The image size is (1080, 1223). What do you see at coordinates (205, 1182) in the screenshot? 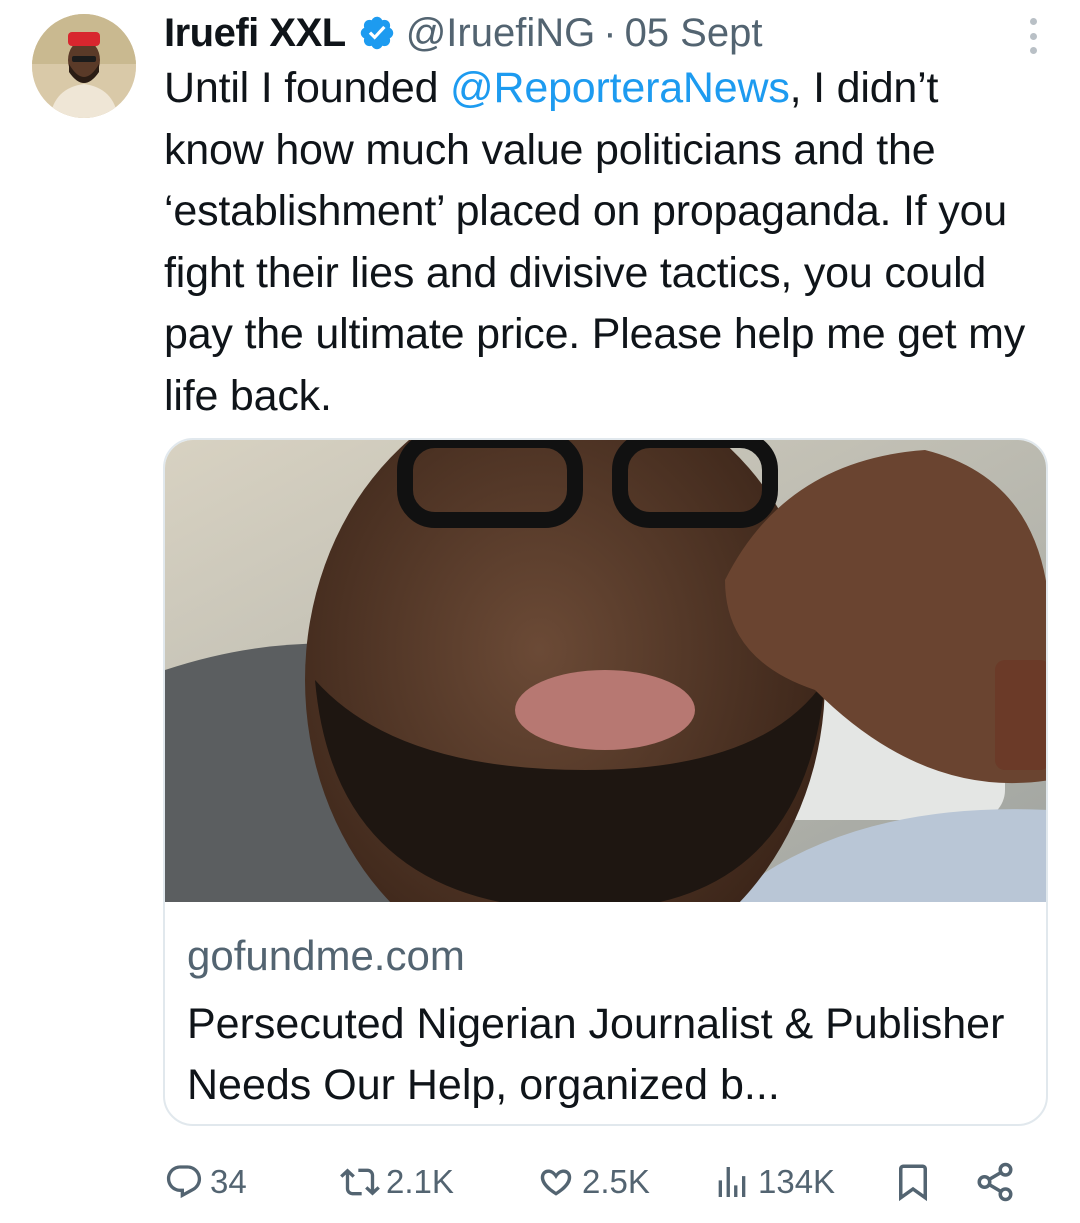
I see `reply-button: 34` at bounding box center [205, 1182].